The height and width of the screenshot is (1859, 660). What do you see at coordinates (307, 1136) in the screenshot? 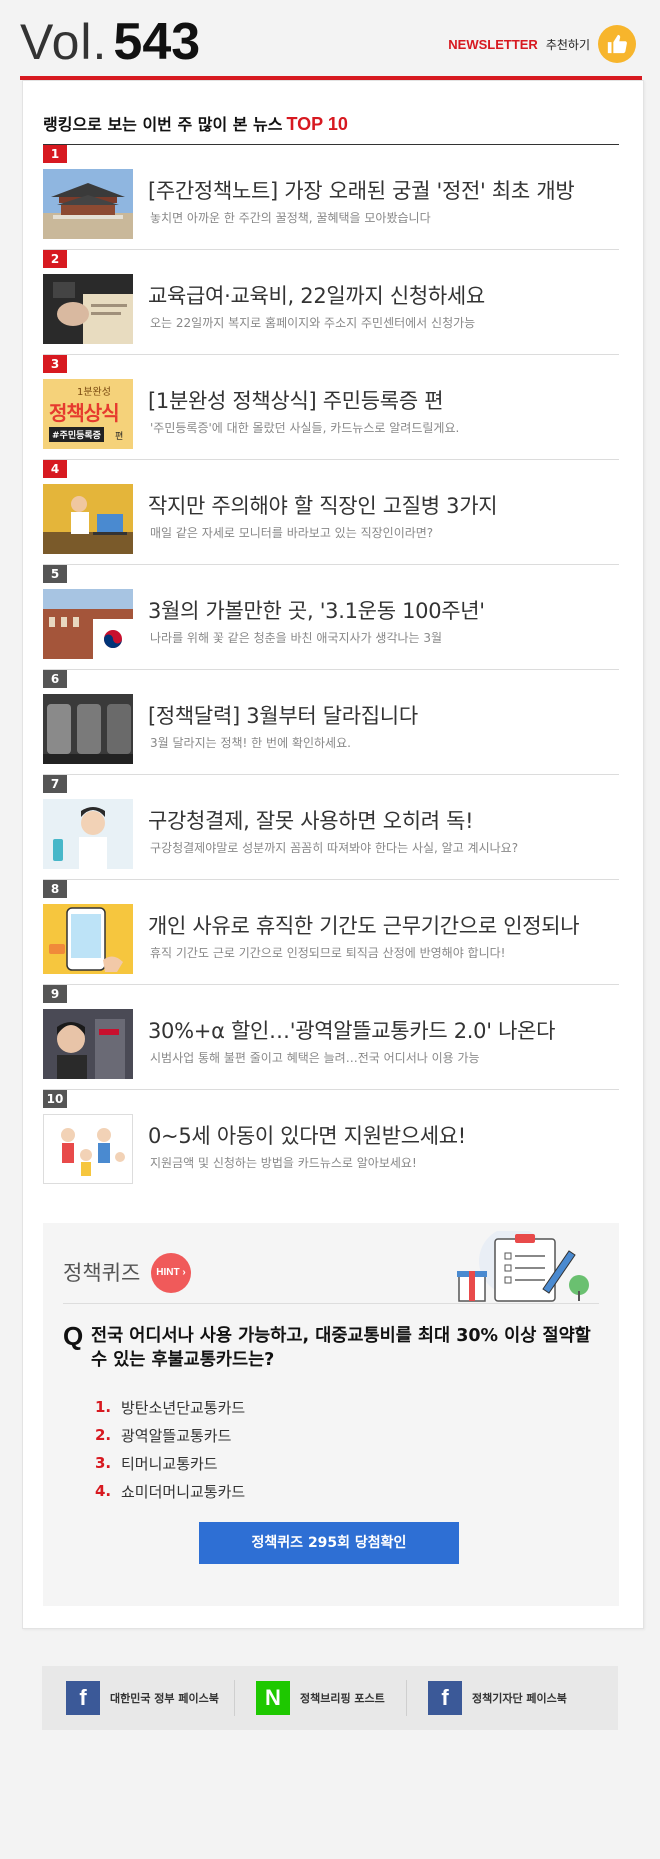
I see `news-title: 0~5세 아동이 있다면 지원받으세요!` at bounding box center [307, 1136].